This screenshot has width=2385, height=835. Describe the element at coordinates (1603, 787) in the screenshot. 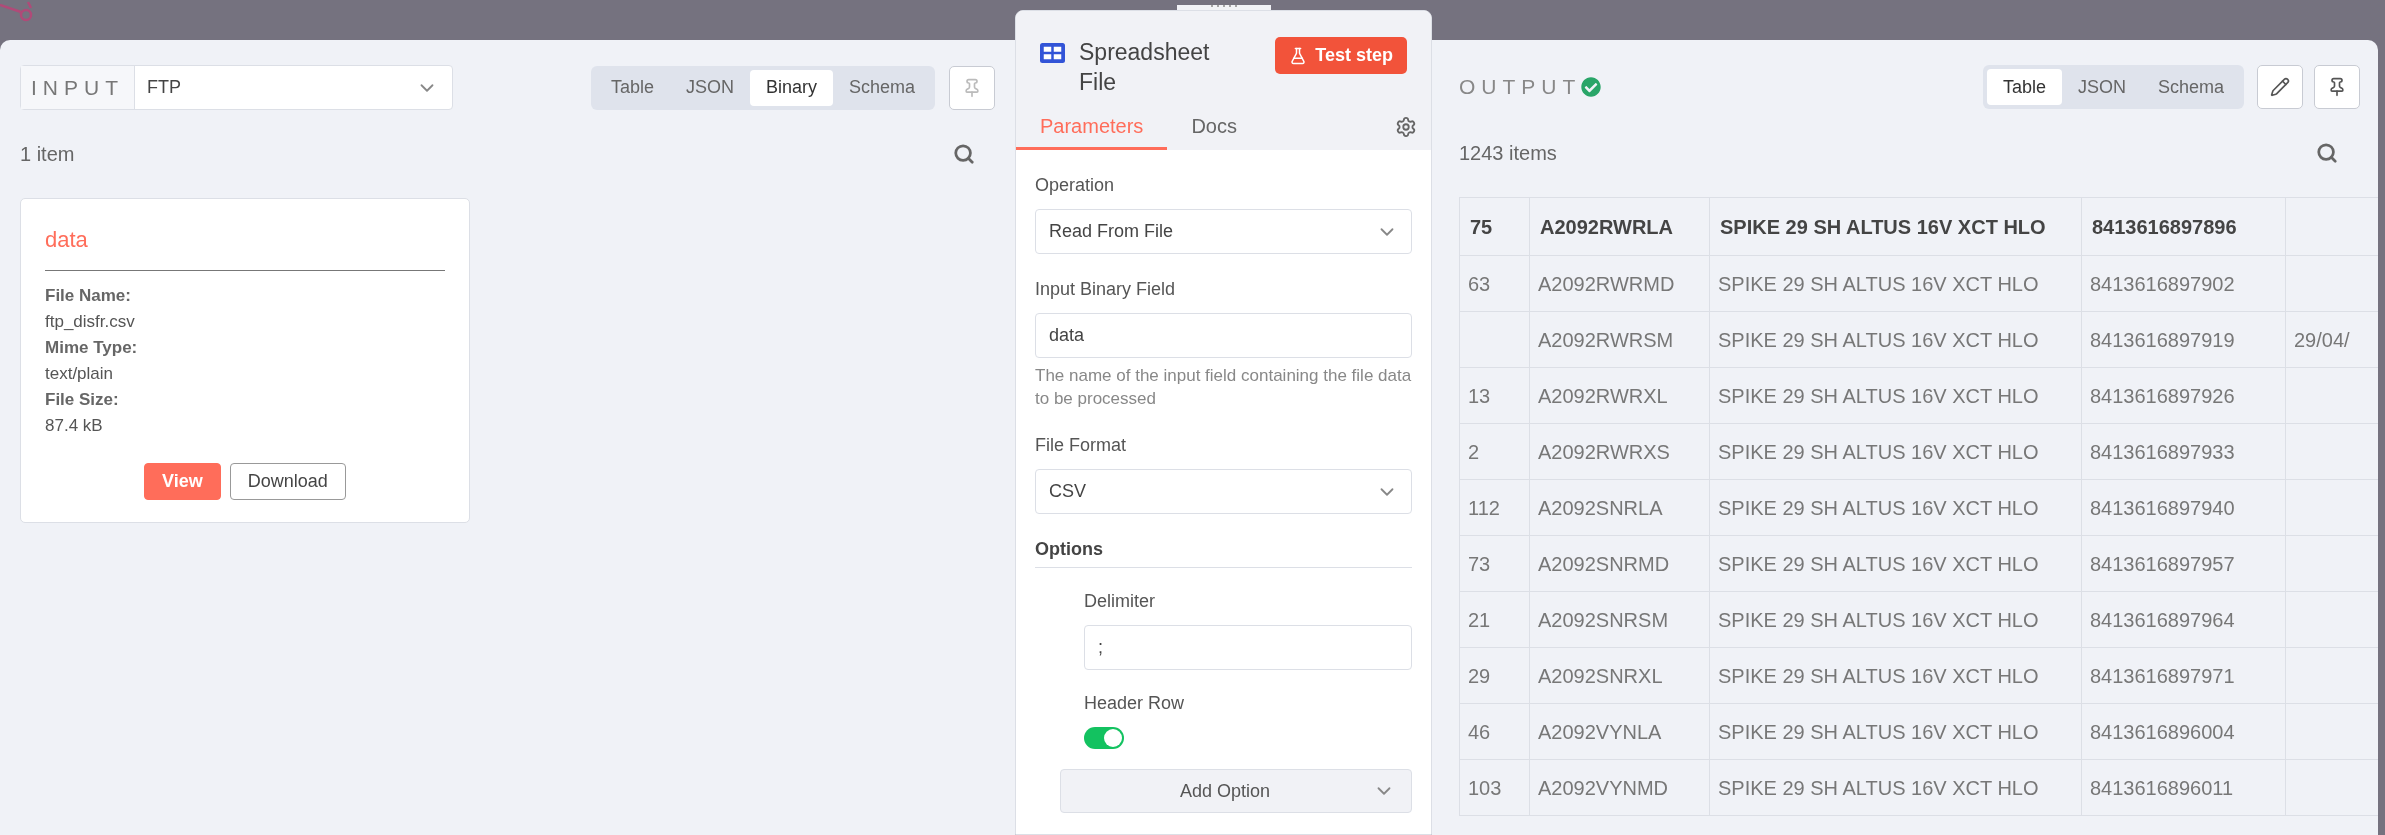

I see `table-cell: A2092VYNMD` at that location.